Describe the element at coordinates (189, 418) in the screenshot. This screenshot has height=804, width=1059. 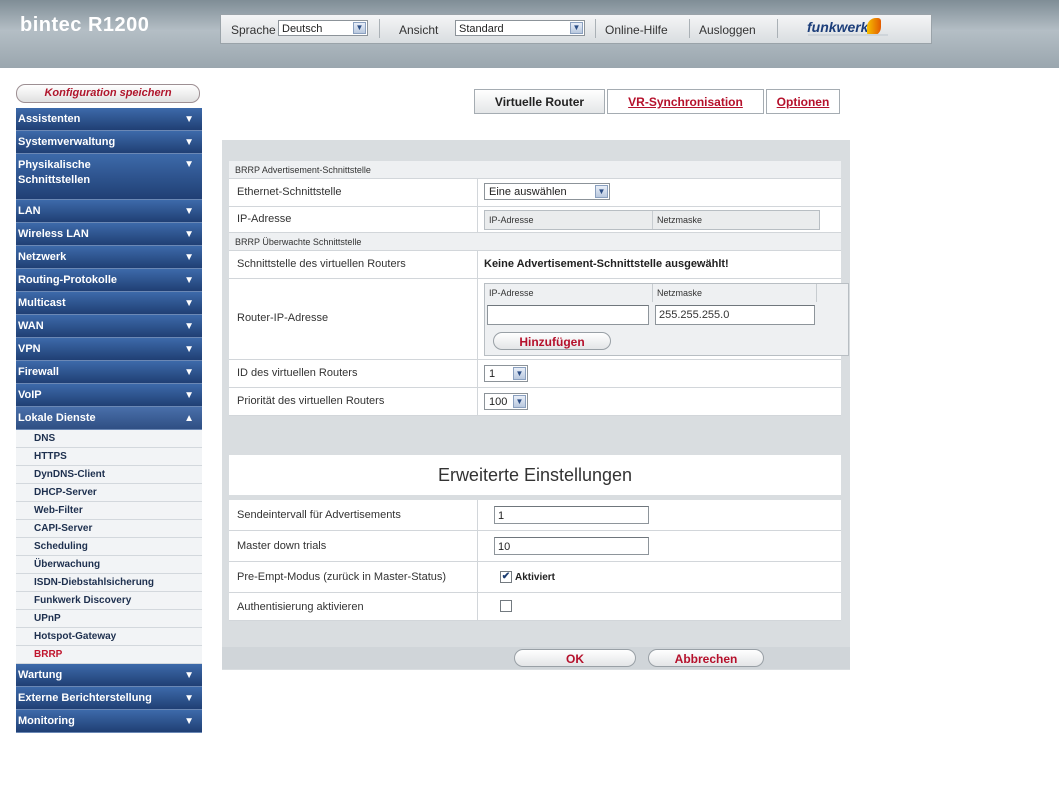
I see `chevron-up-icon: ▲` at that location.